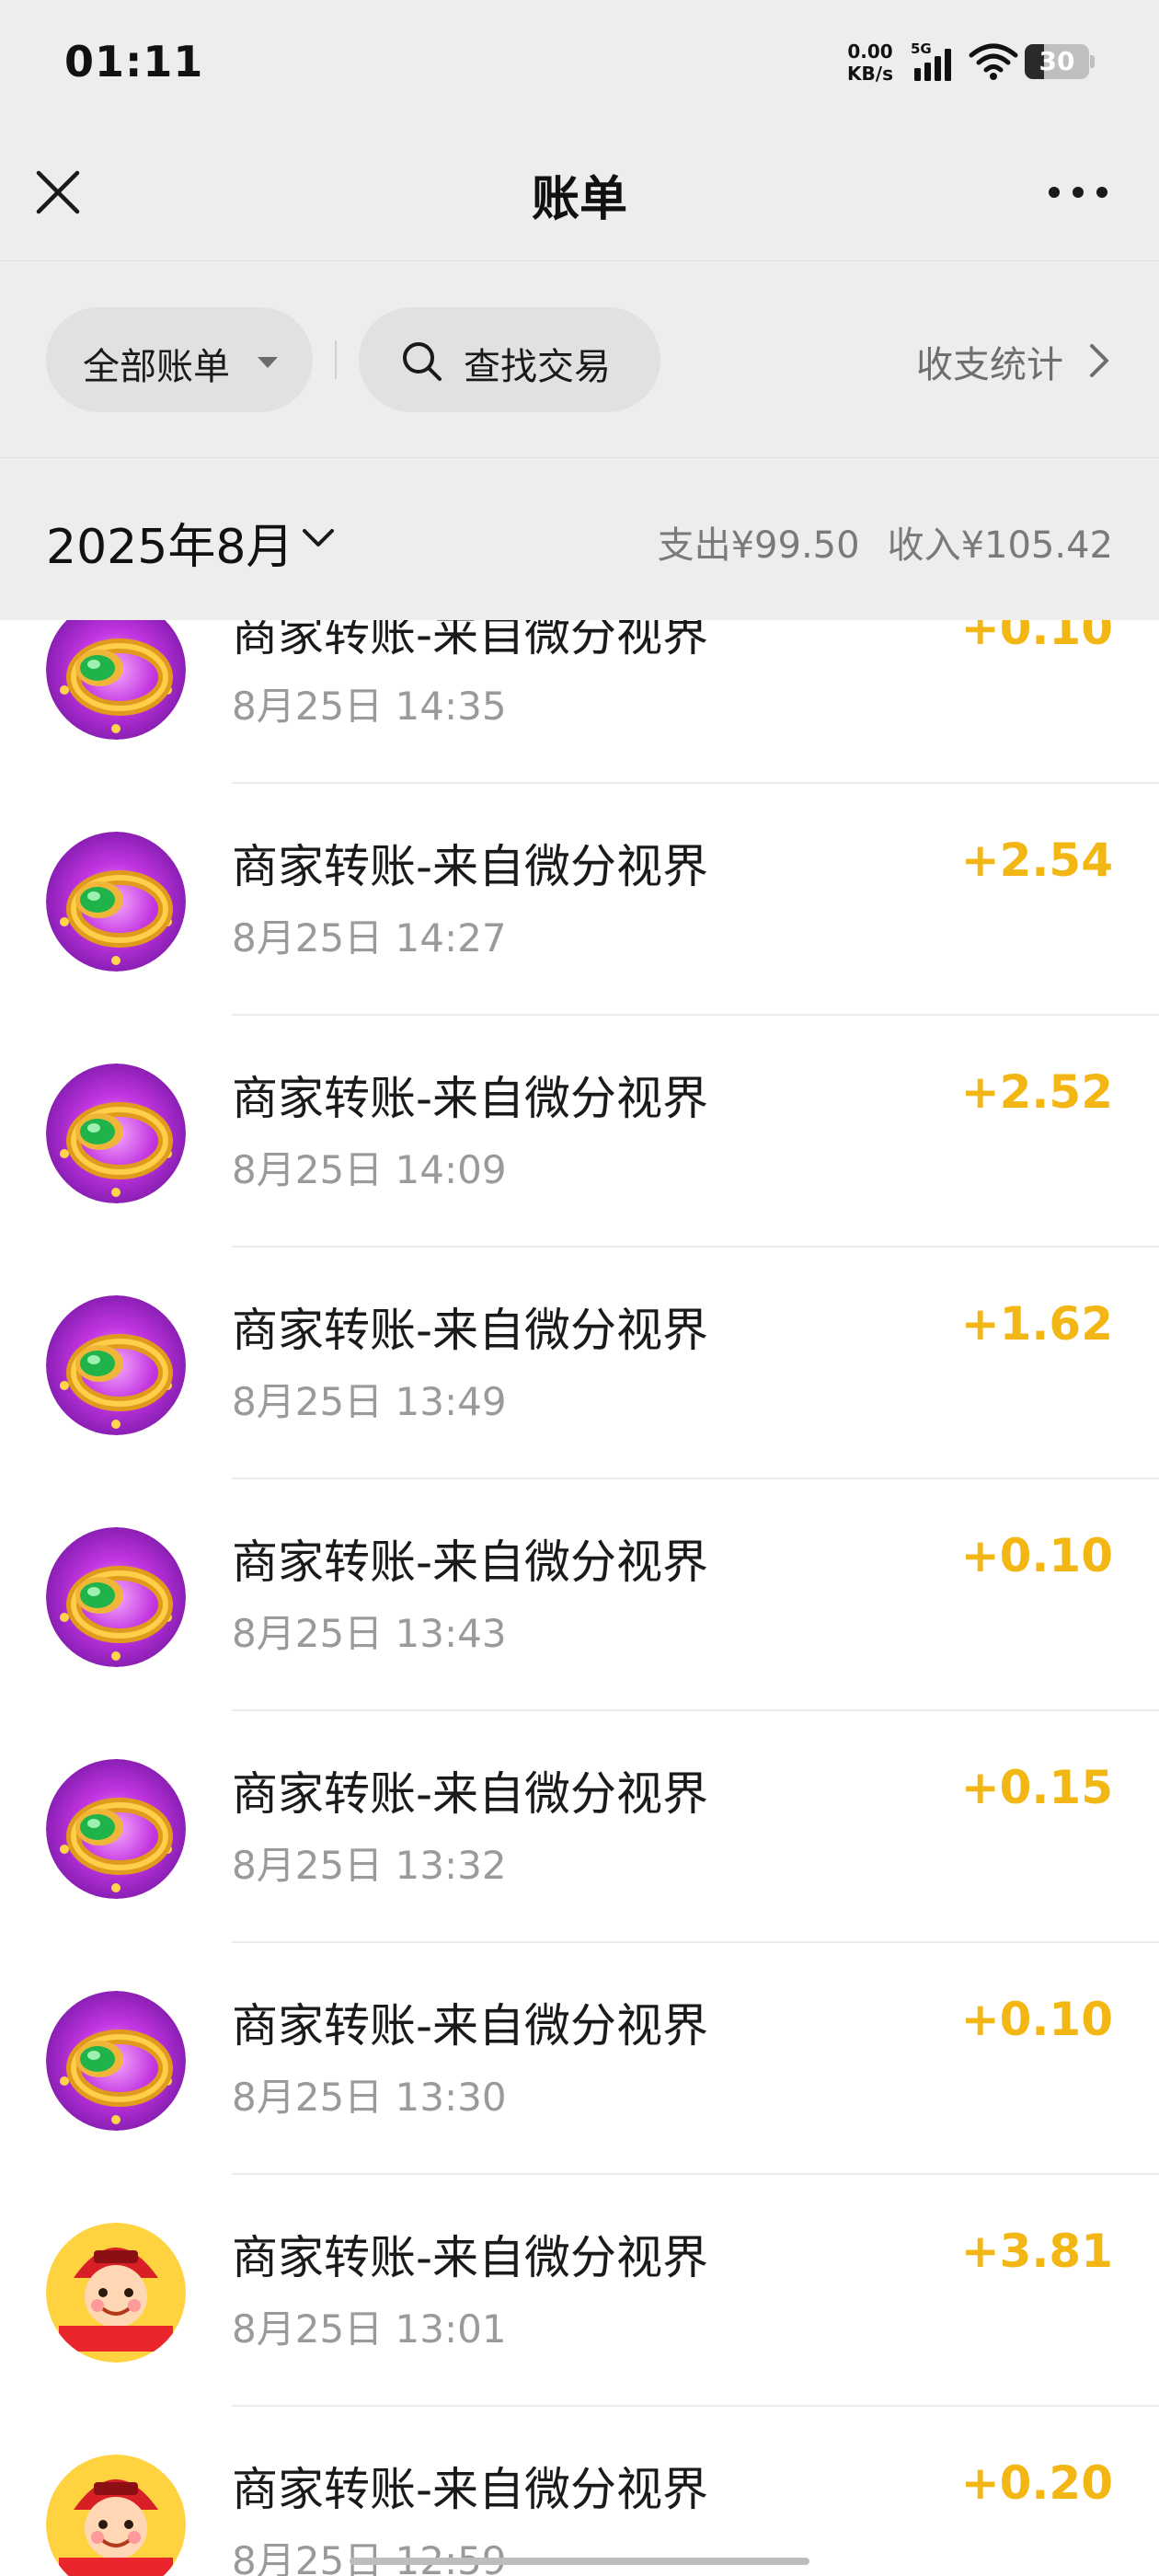 The width and height of the screenshot is (1159, 2576). I want to click on transaction-time: 8月25日 14:27, so click(369, 937).